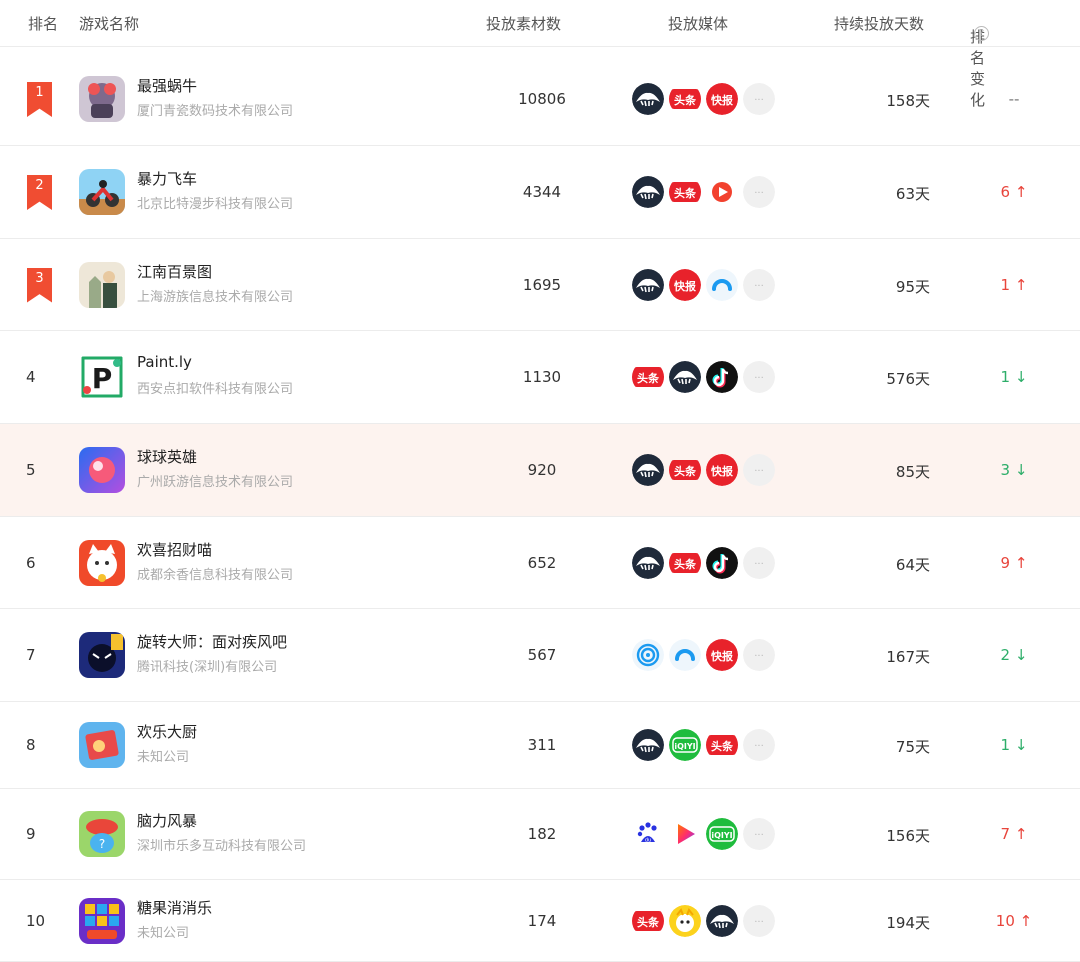  Describe the element at coordinates (167, 85) in the screenshot. I see `game-name: 最强蜗牛` at that location.